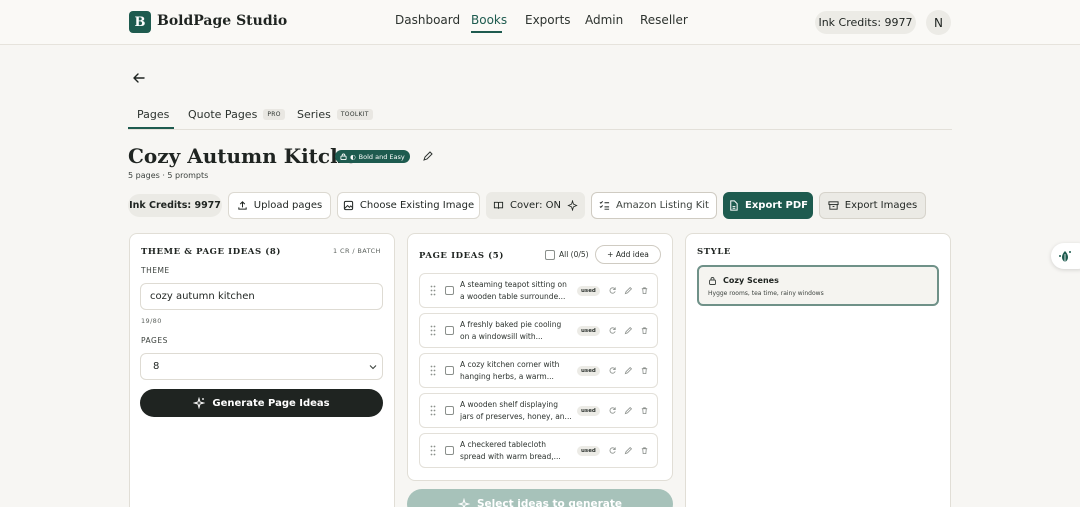 The height and width of the screenshot is (507, 1080). Describe the element at coordinates (261, 296) in the screenshot. I see `theme-input: cozy autumn kitchen` at that location.